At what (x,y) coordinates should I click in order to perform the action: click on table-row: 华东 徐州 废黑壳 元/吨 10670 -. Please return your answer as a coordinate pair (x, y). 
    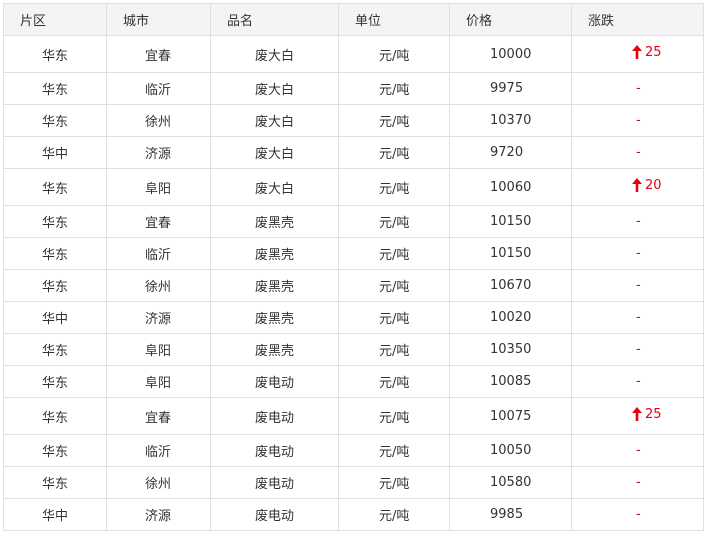
    Looking at the image, I should click on (353, 285).